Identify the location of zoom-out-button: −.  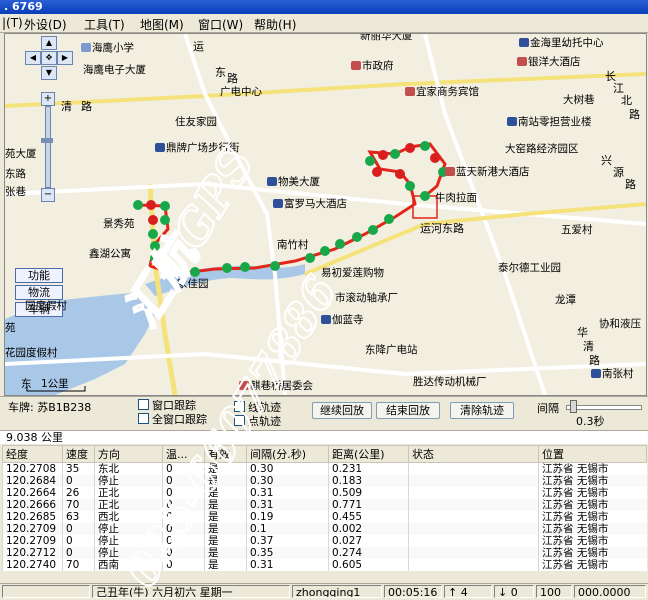
(48, 195).